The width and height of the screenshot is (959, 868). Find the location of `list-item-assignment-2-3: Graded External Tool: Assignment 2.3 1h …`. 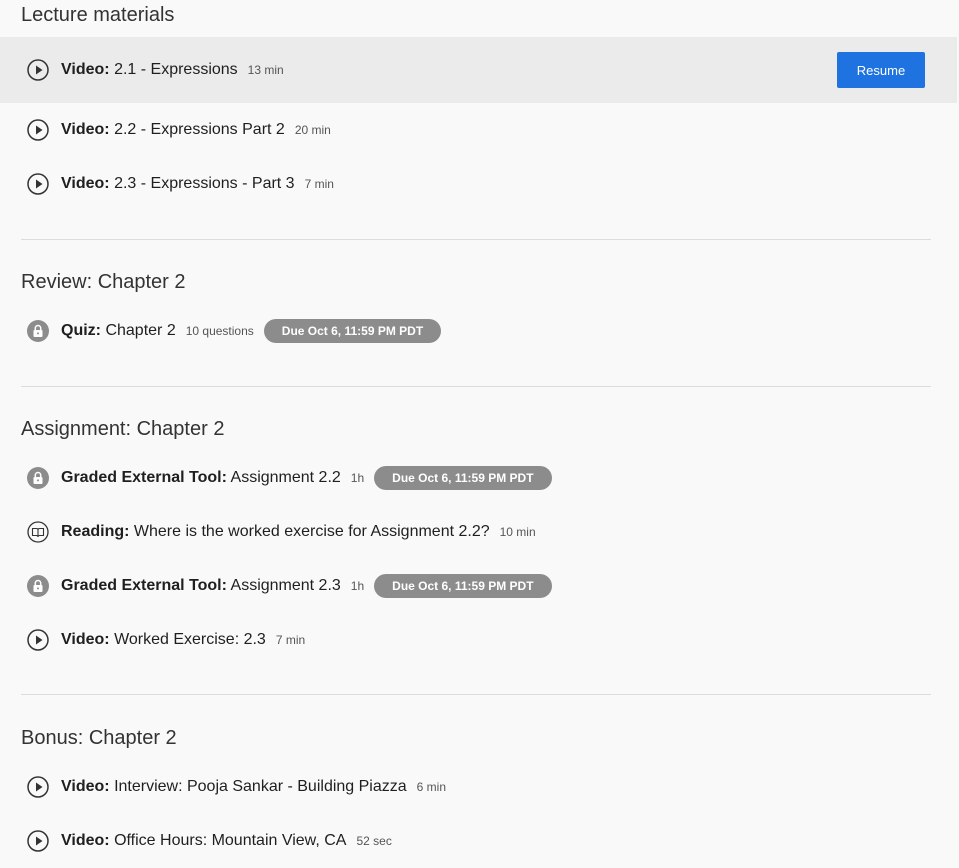

list-item-assignment-2-3: Graded External Tool: Assignment 2.3 1h … is located at coordinates (478, 586).